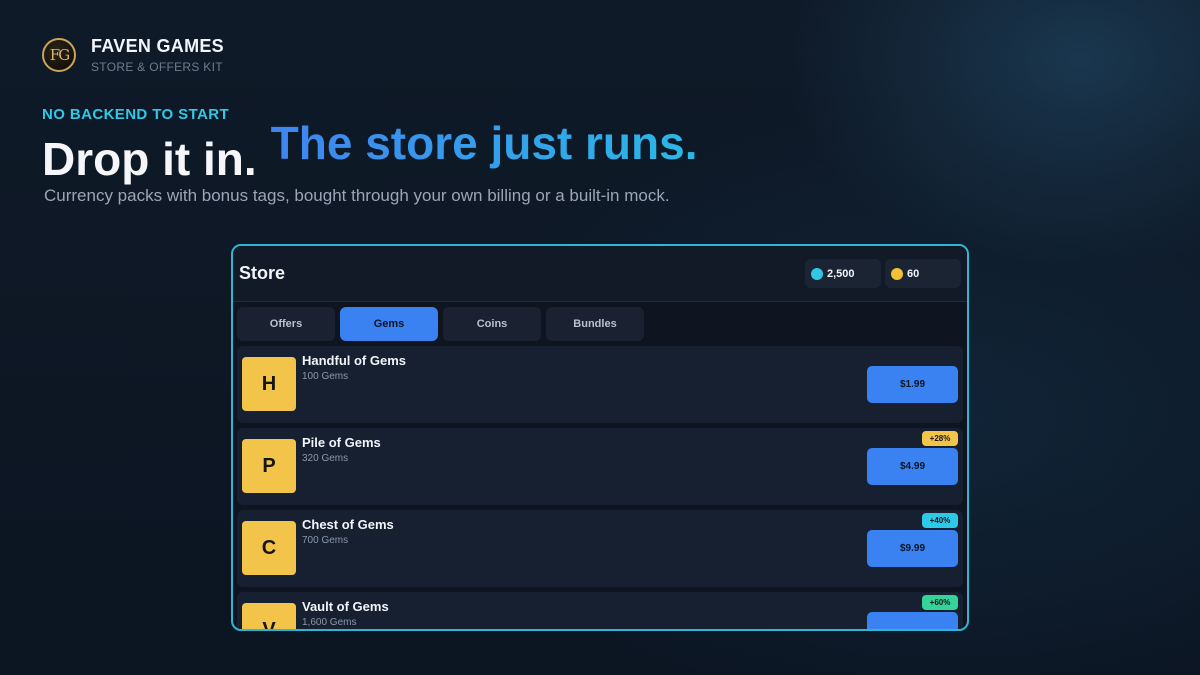 The image size is (1200, 675). What do you see at coordinates (325, 540) in the screenshot?
I see `item-description: 700 Gems` at bounding box center [325, 540].